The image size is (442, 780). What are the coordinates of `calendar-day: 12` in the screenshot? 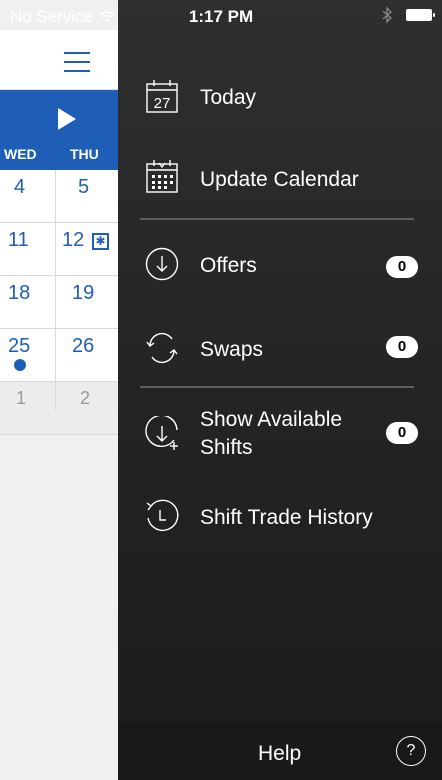 It's located at (73, 240).